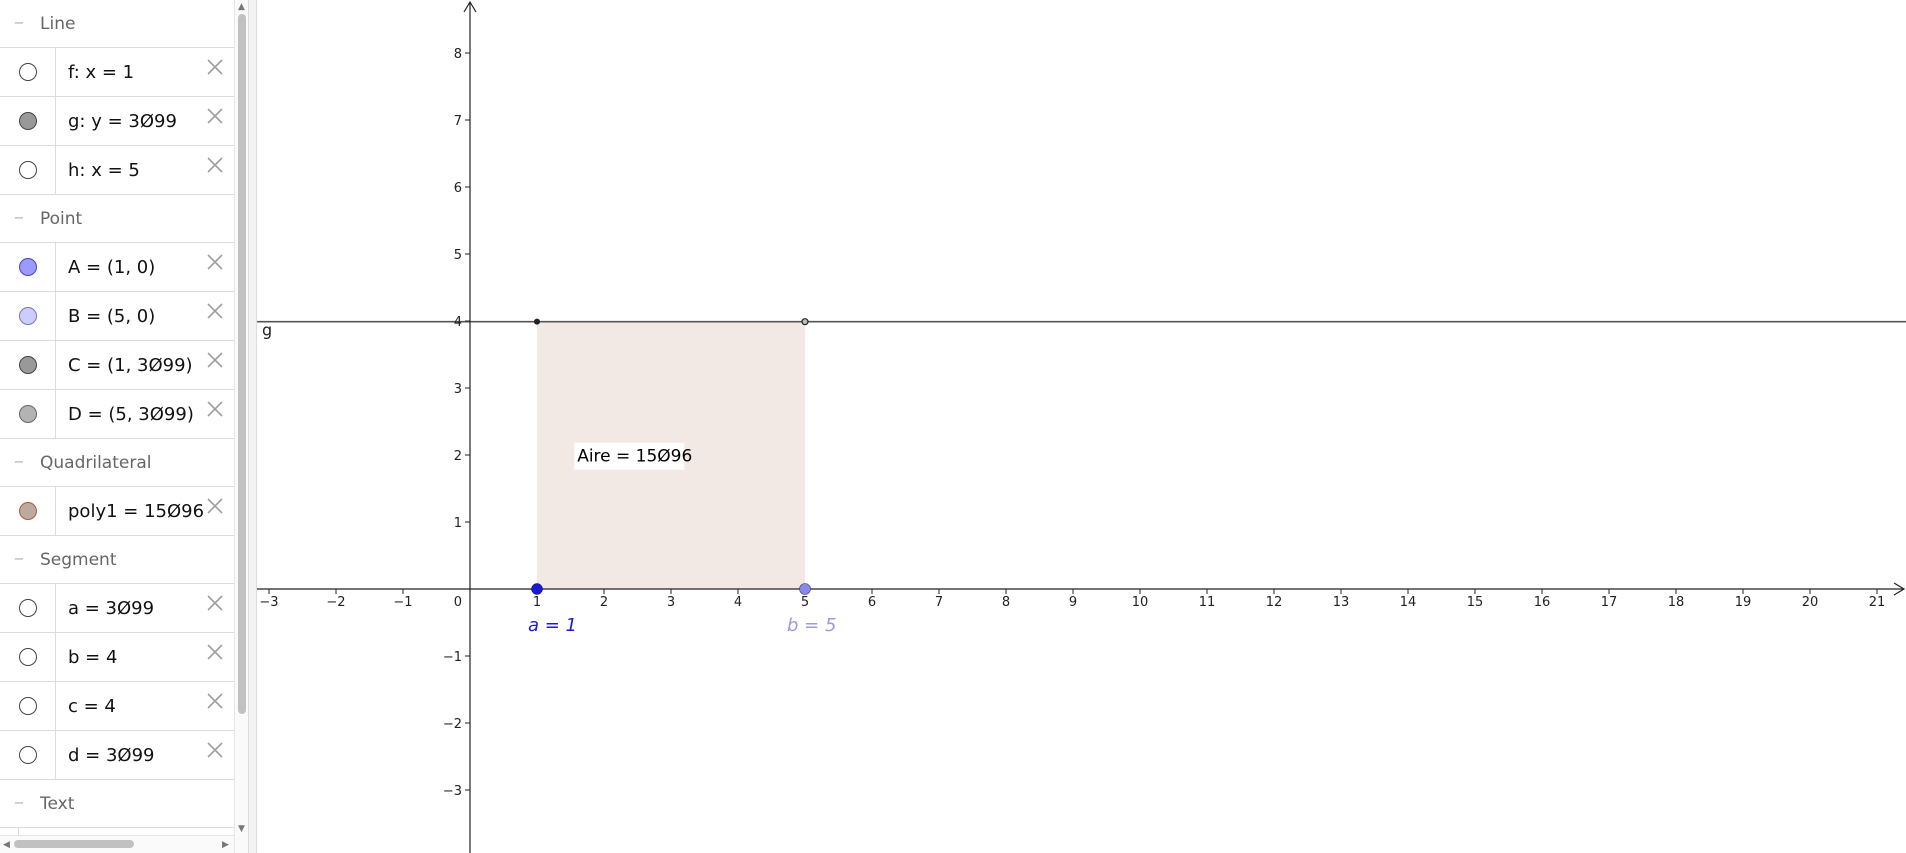 This screenshot has width=1906, height=853. I want to click on algebra-vertical-scrollbar: ▲ ▼, so click(241, 426).